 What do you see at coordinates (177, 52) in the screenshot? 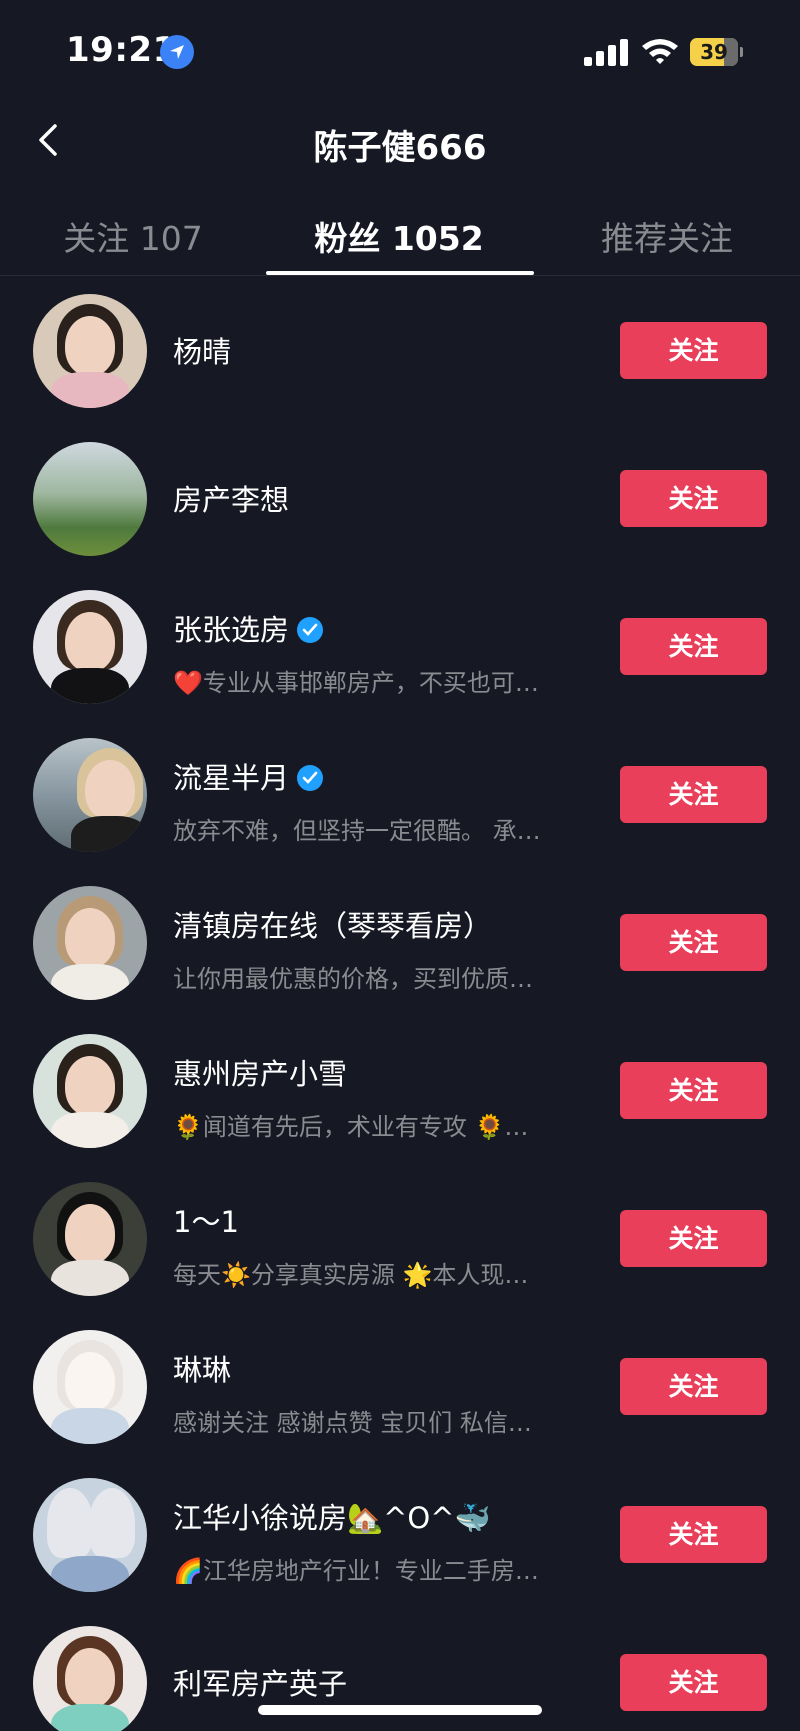
I see `location-arrow-icon` at bounding box center [177, 52].